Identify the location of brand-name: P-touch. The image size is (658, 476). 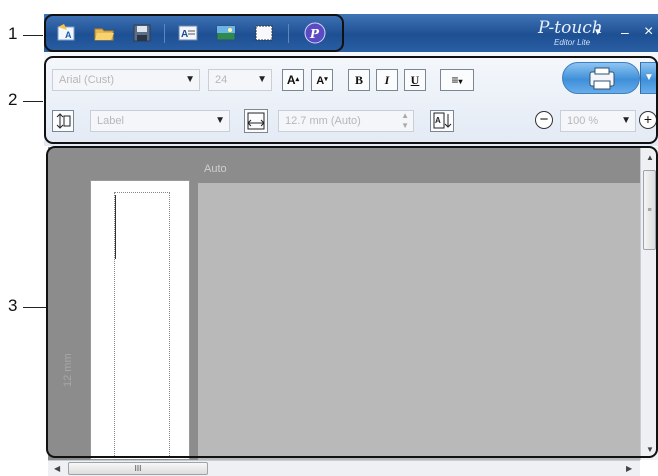
(570, 28).